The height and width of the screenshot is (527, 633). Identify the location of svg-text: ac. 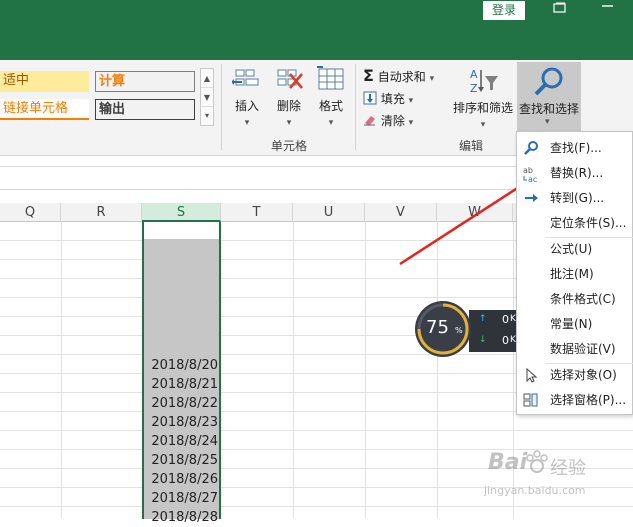
(532, 179).